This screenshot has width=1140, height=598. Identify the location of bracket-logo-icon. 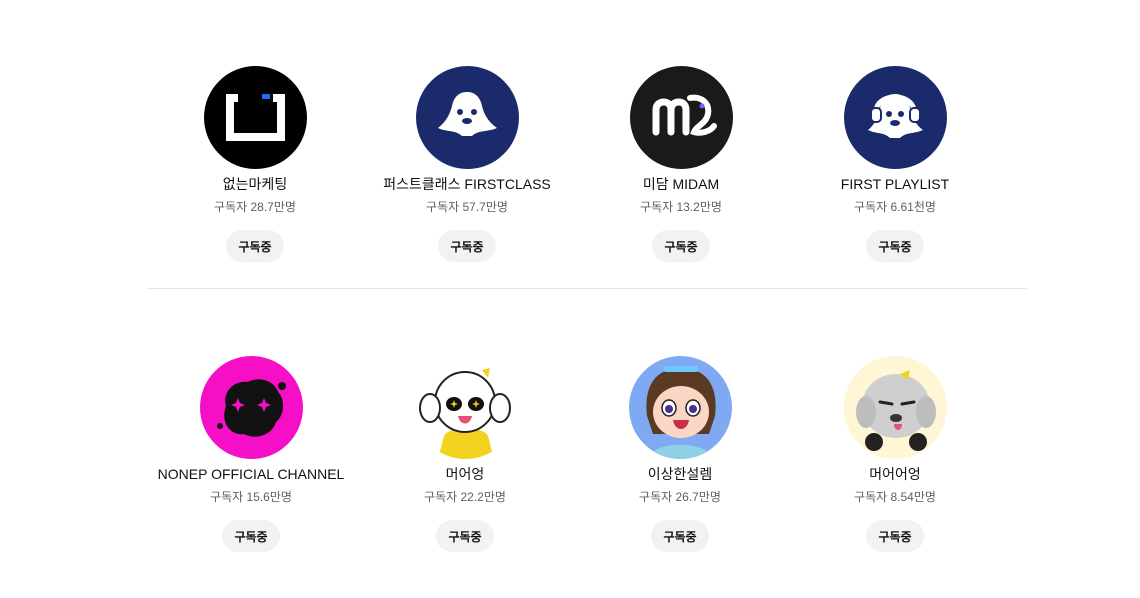
(255, 117).